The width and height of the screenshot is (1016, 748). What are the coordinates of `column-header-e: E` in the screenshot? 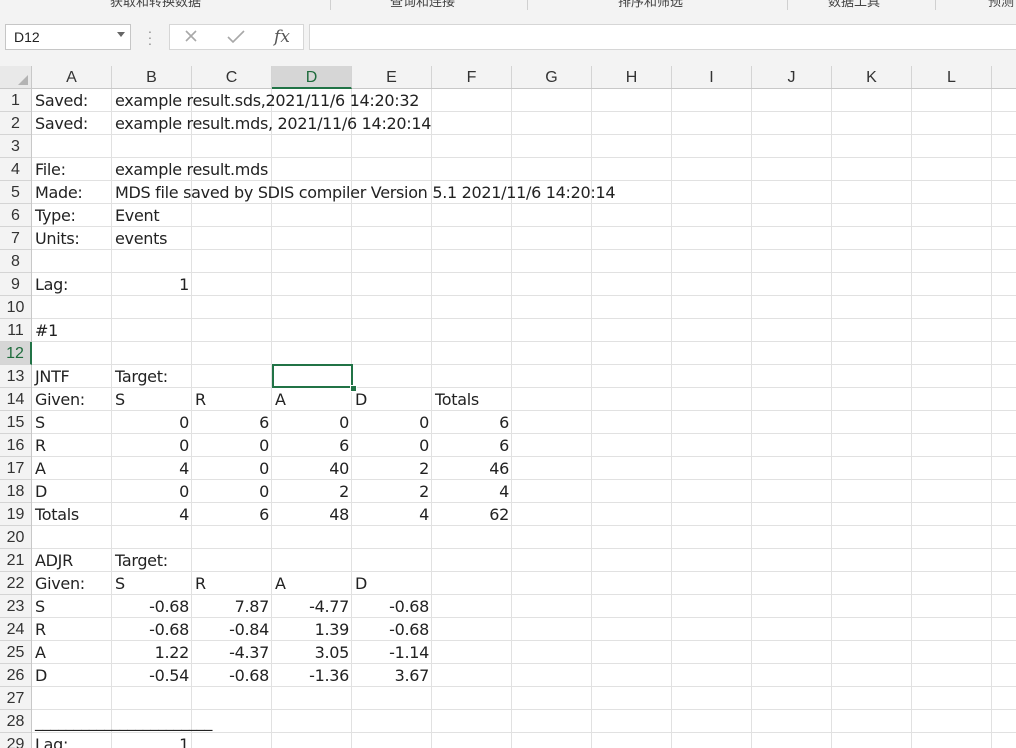 It's located at (392, 77).